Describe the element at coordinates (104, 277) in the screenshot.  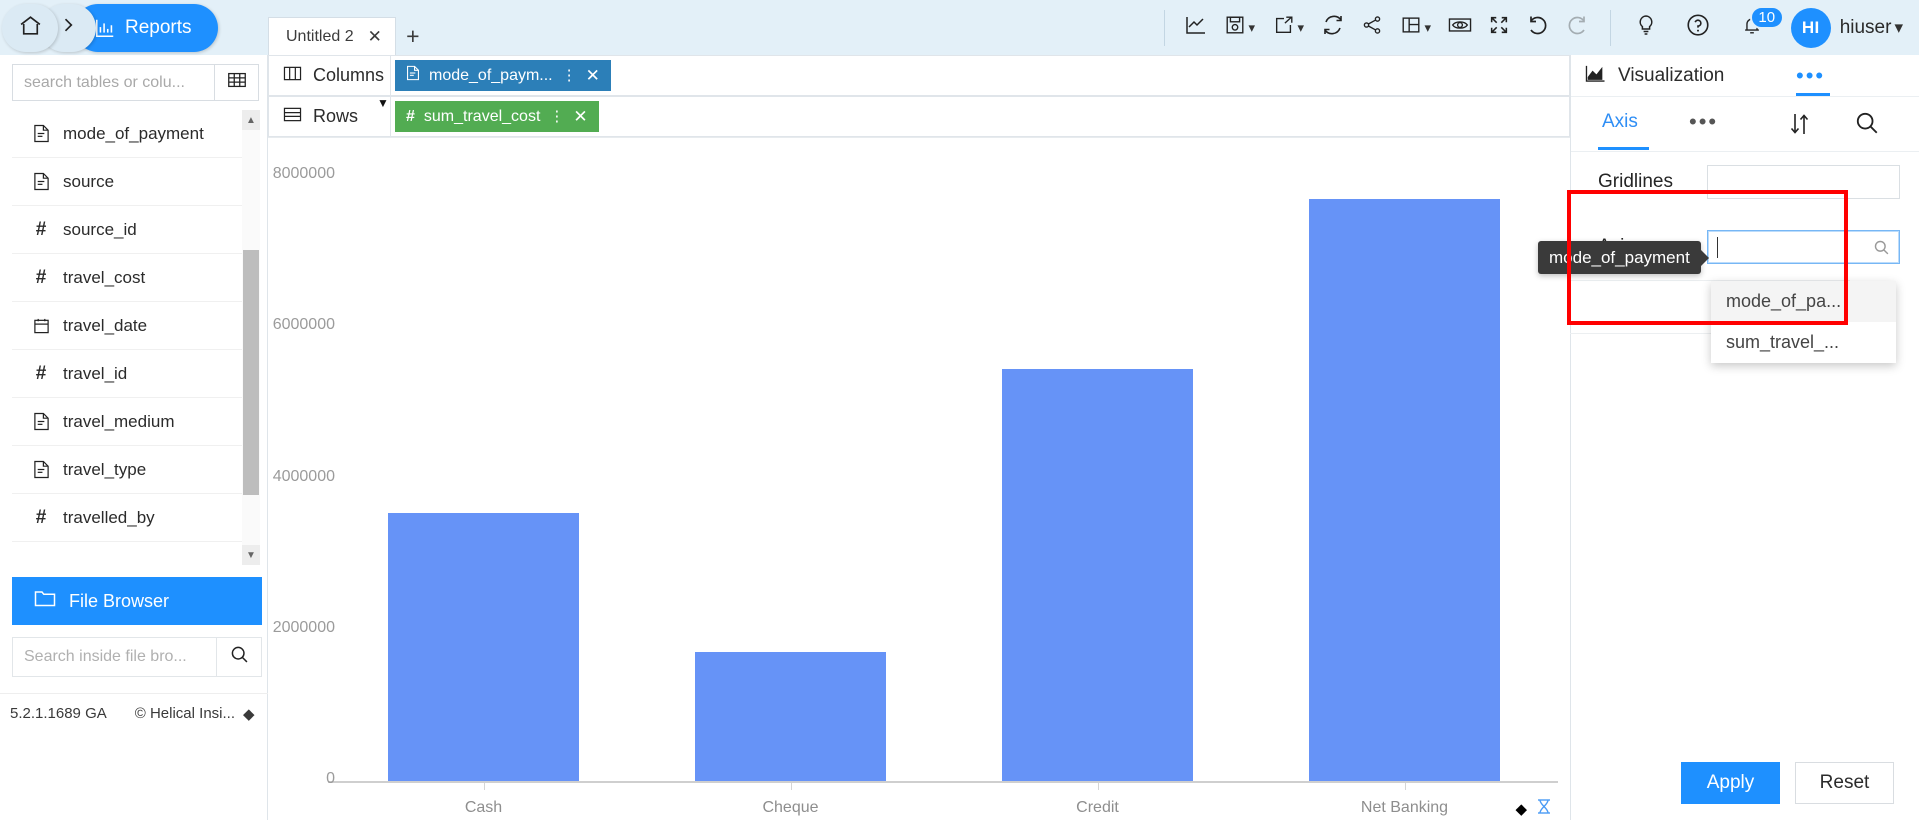
I see `field-label: travel_cost` at that location.